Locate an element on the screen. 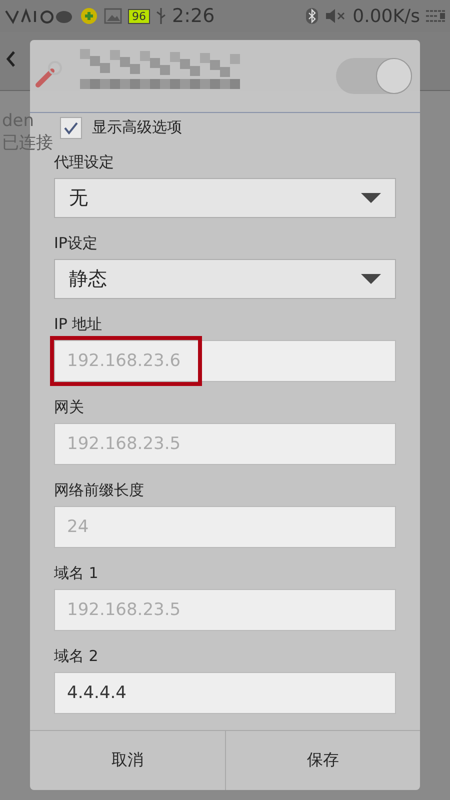 The height and width of the screenshot is (800, 450). dropdown: 静态 is located at coordinates (225, 278).